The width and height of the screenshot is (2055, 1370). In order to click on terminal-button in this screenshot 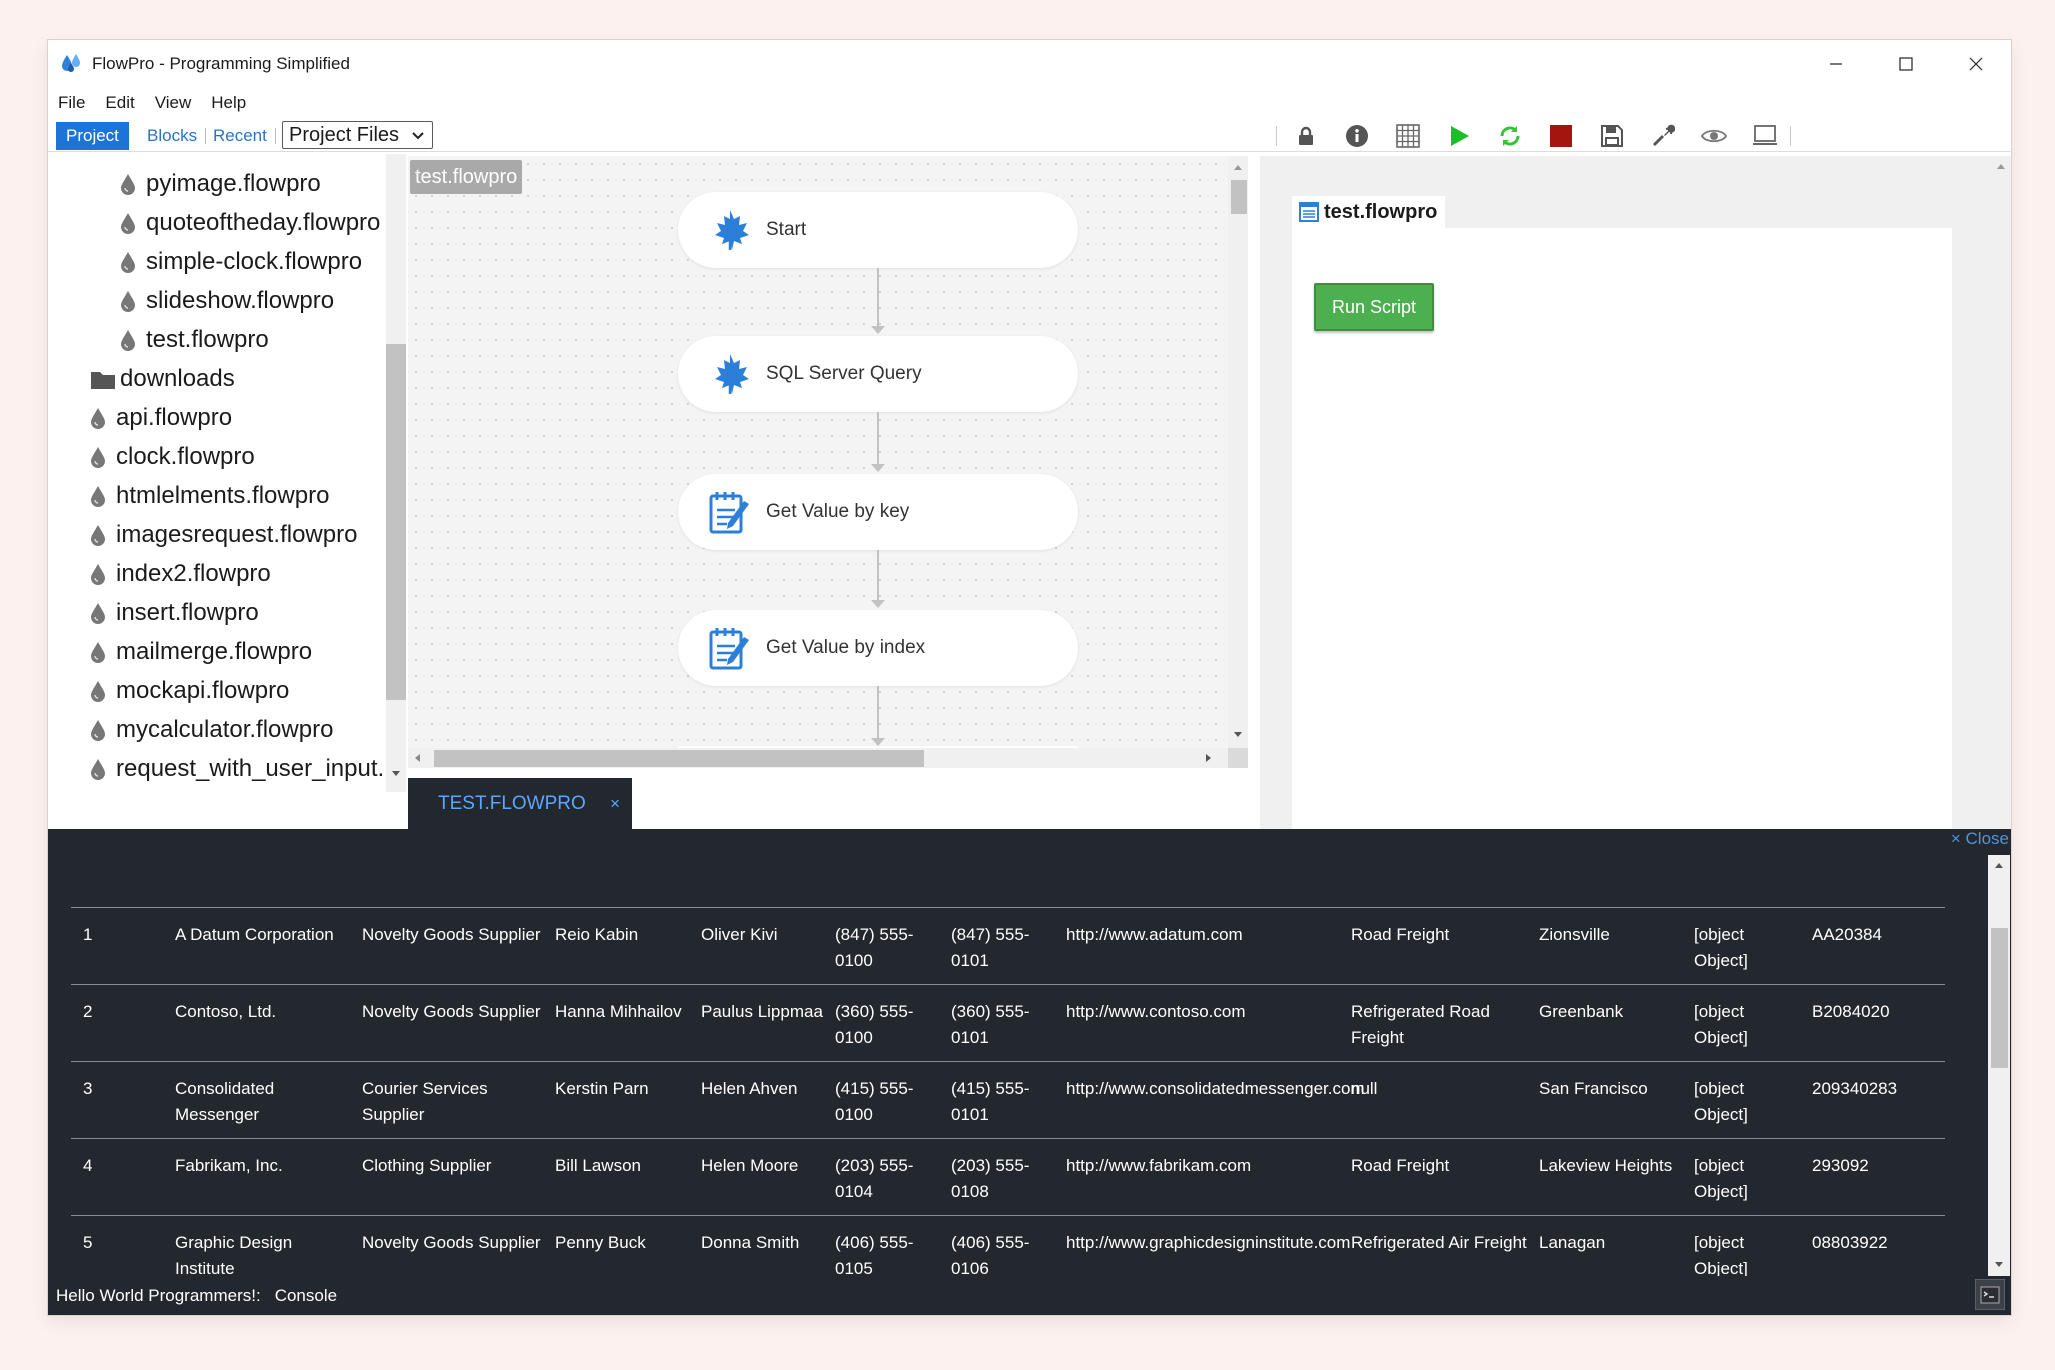, I will do `click(1990, 1294)`.